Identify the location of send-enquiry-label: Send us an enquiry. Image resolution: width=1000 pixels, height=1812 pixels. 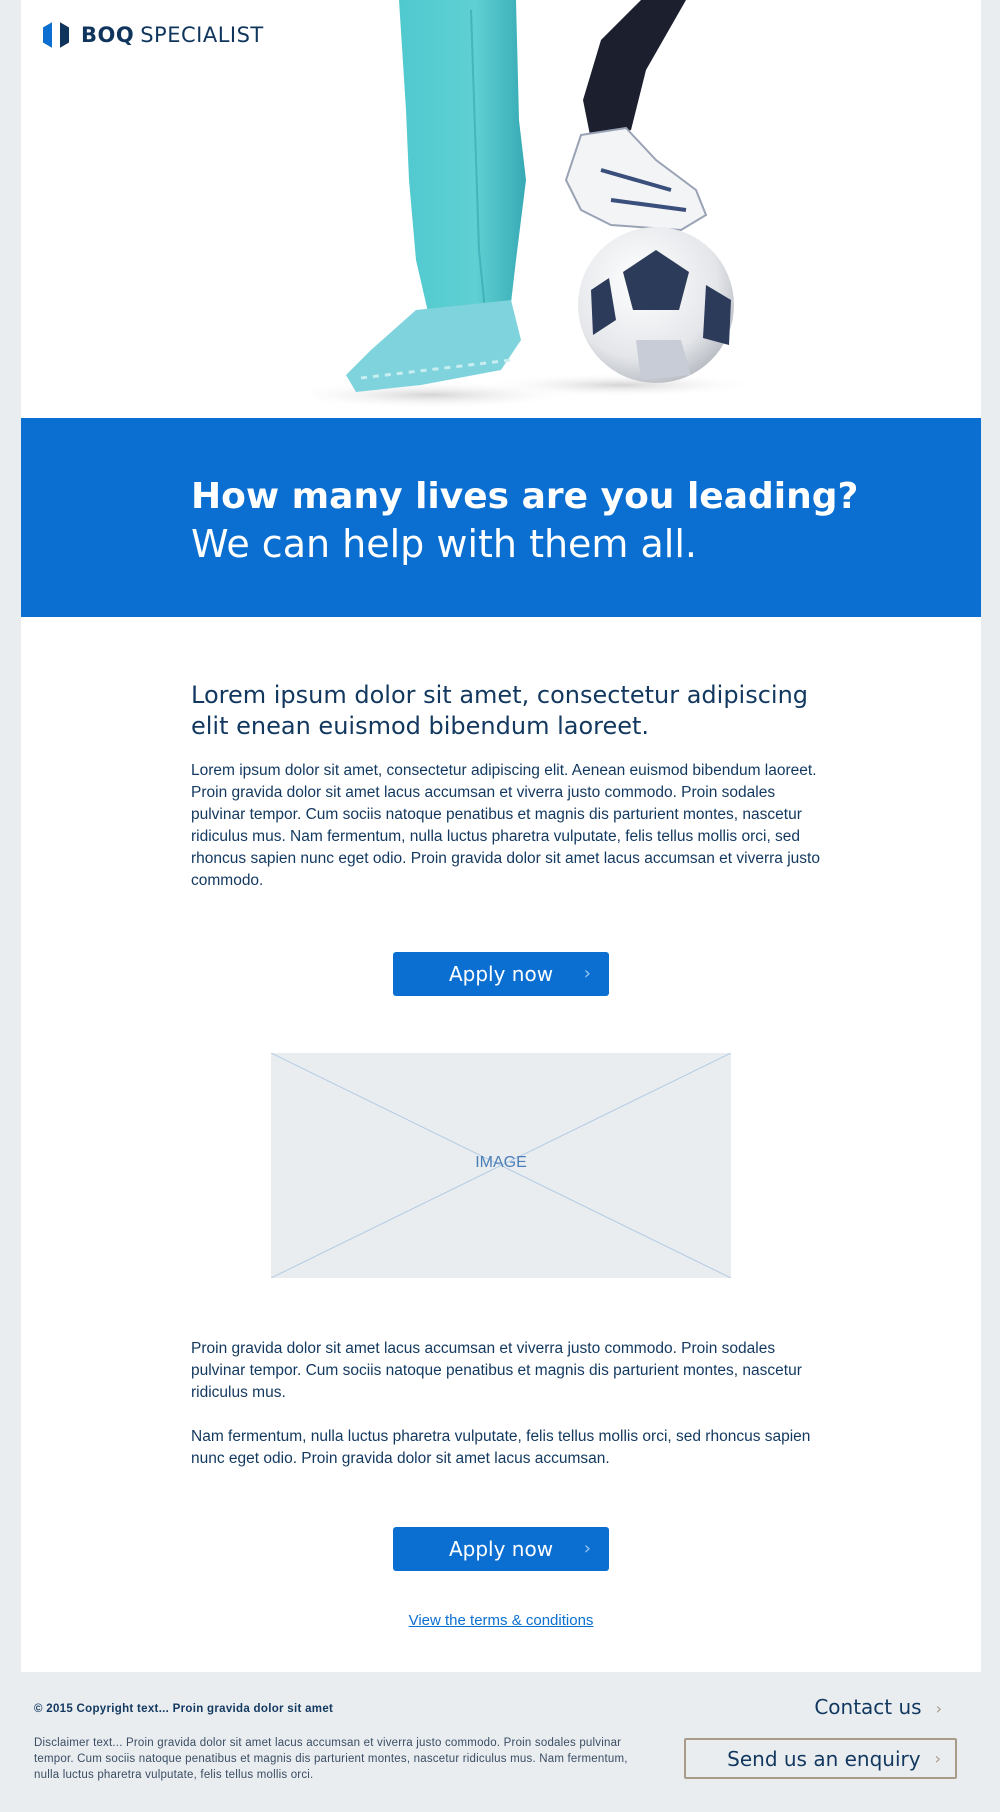
(824, 1758).